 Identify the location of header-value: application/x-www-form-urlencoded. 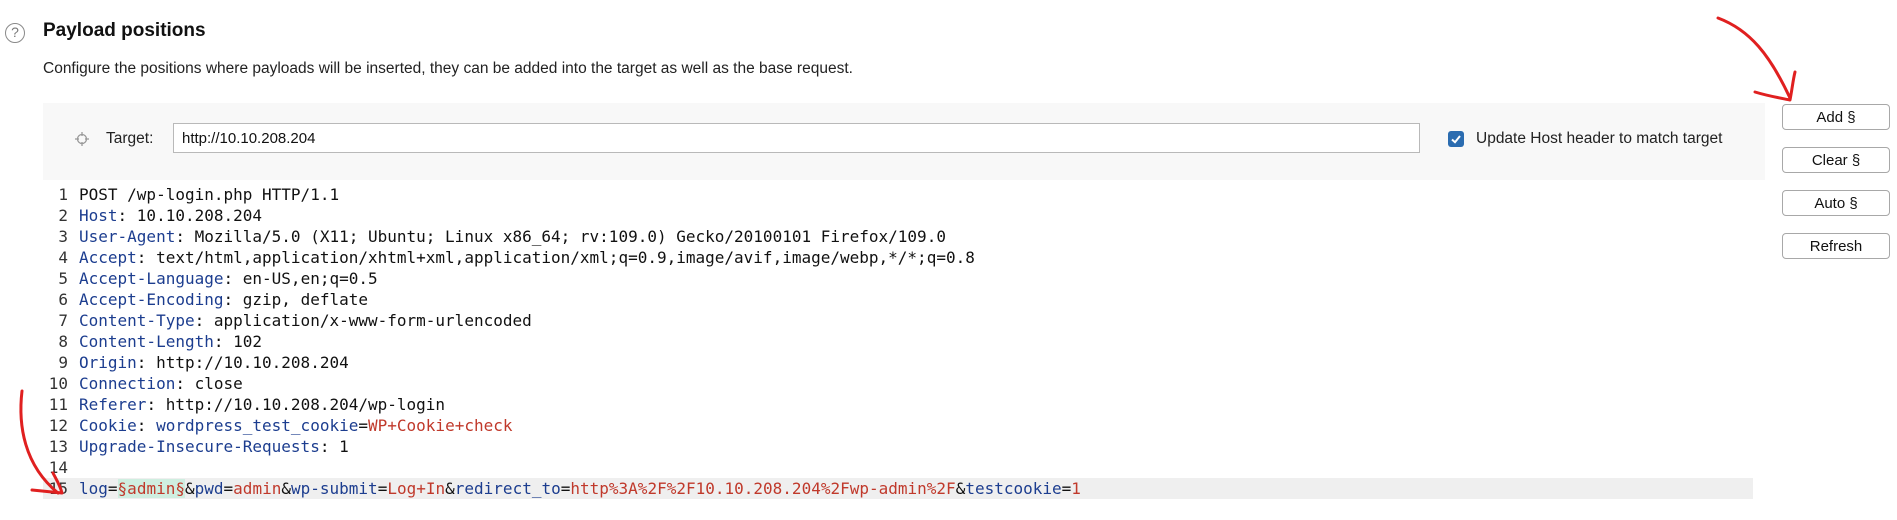
(372, 320).